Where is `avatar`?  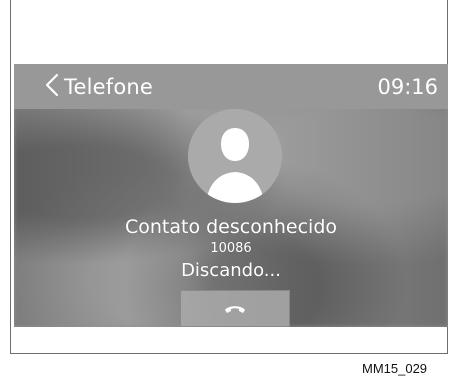
avatar is located at coordinates (235, 156).